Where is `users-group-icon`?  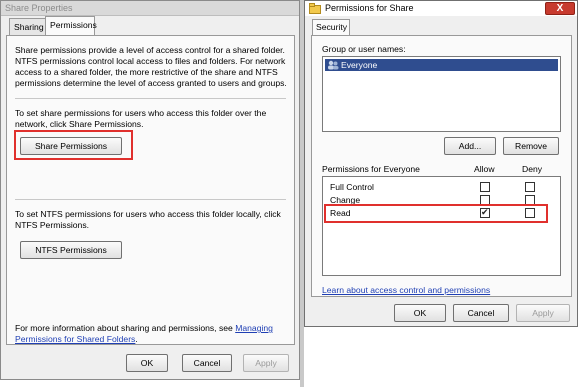
users-group-icon is located at coordinates (333, 65).